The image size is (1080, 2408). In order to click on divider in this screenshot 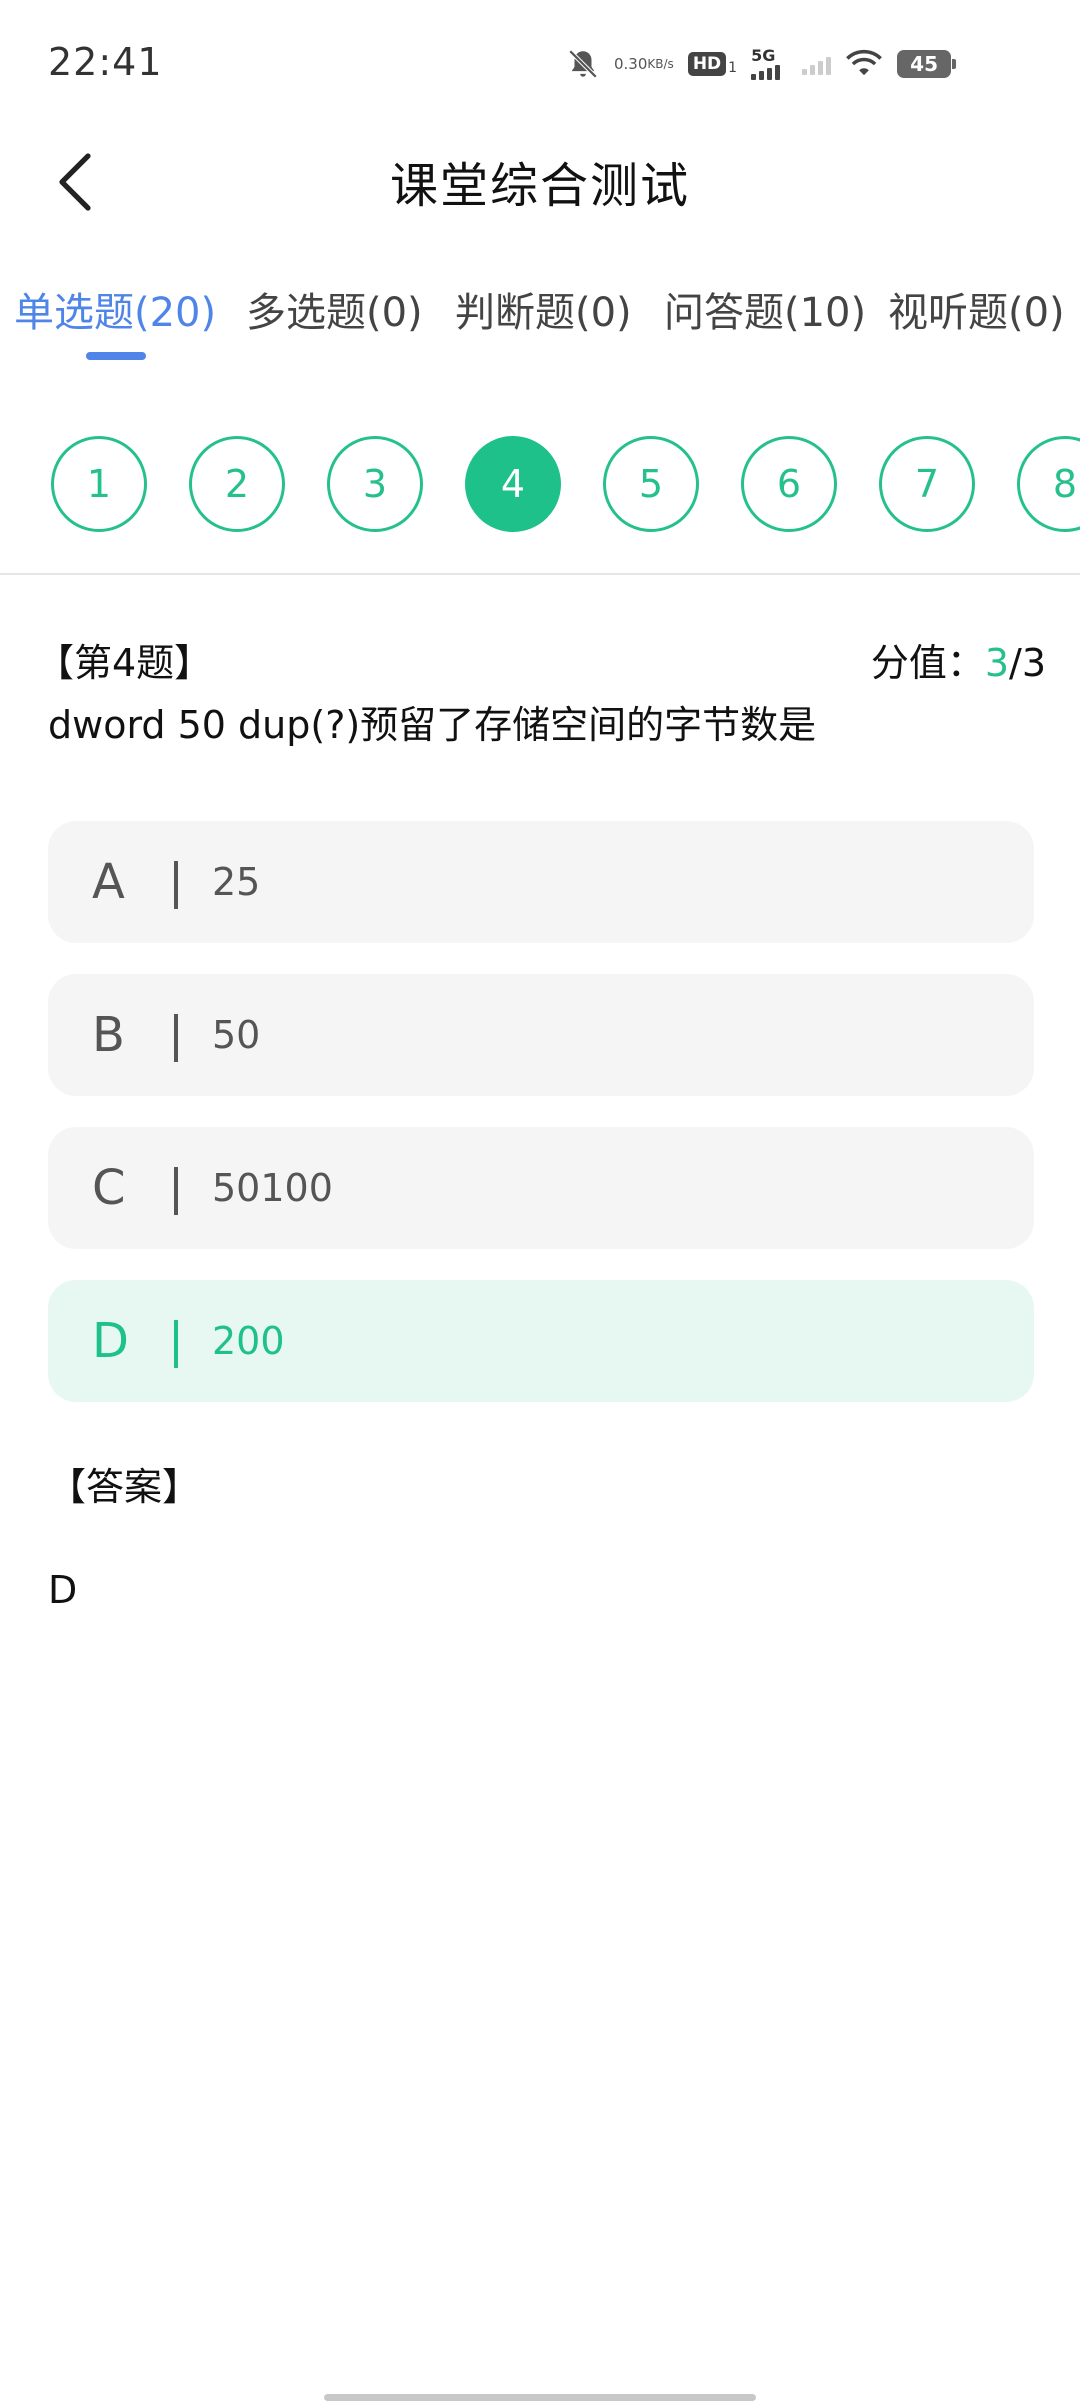, I will do `click(540, 574)`.